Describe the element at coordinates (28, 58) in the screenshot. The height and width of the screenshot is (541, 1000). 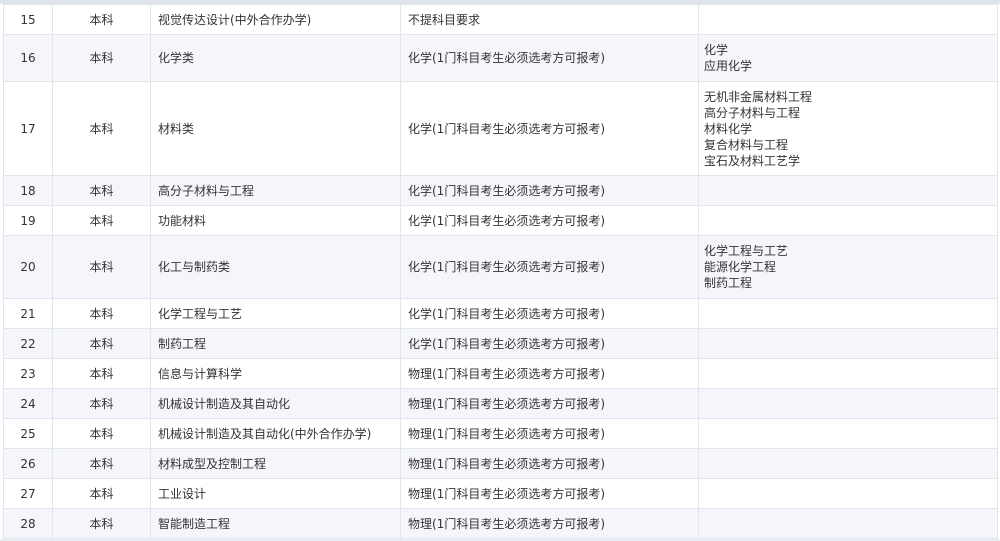
I see `row-index-cell: 16` at that location.